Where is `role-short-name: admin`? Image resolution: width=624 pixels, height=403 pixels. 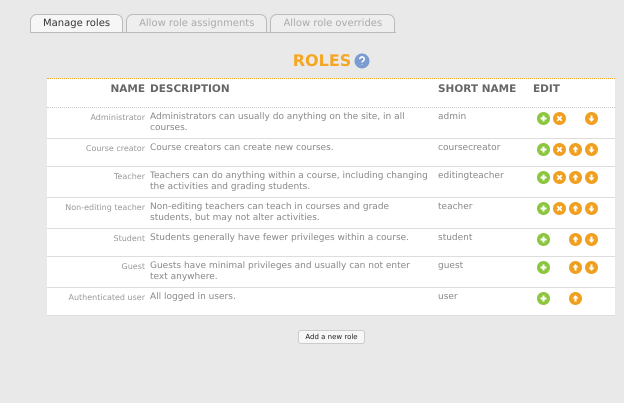
role-short-name: admin is located at coordinates (453, 117).